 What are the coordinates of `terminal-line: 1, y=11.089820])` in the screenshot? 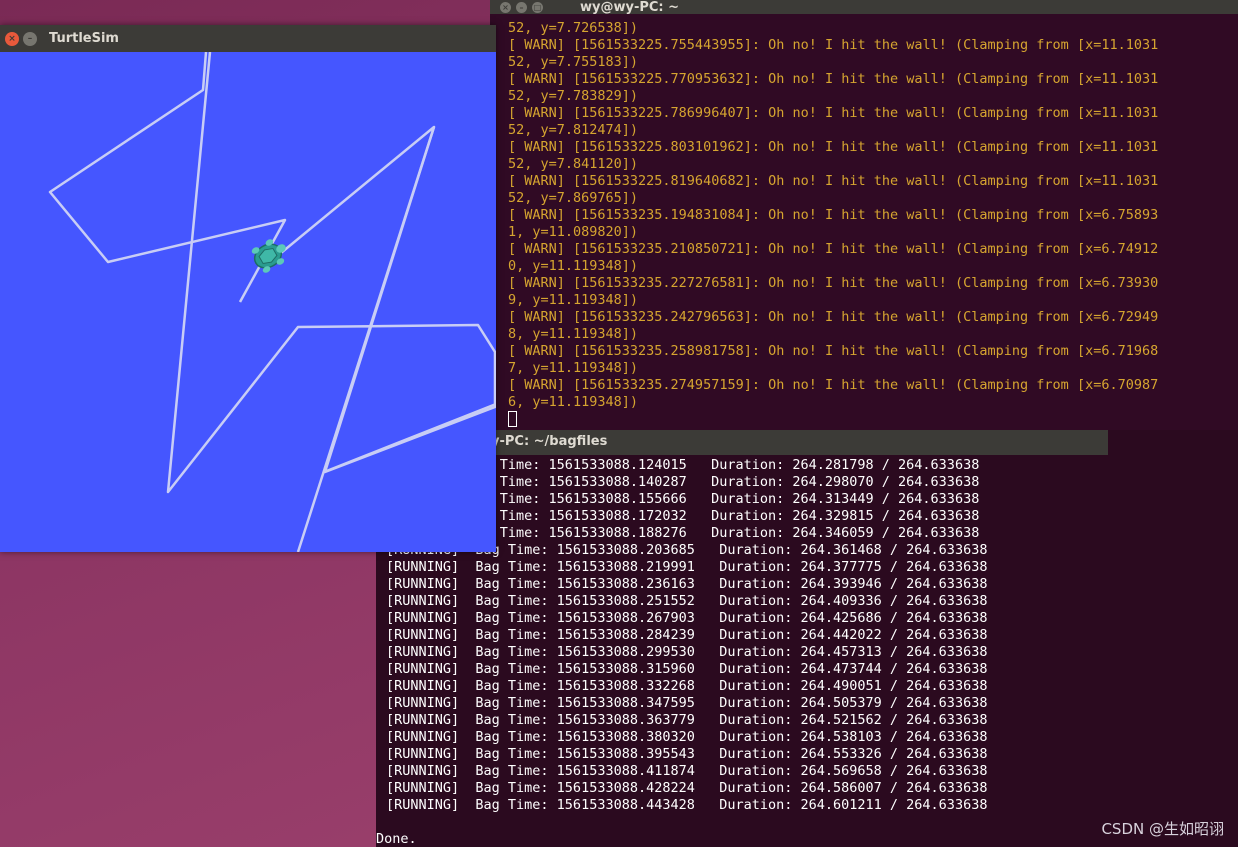 It's located at (573, 232).